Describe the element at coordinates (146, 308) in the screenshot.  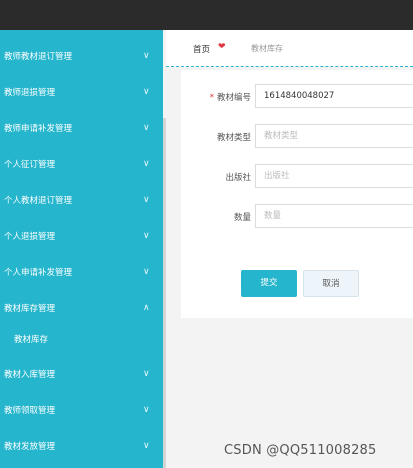
I see `chevron-up-icon: ∧` at that location.